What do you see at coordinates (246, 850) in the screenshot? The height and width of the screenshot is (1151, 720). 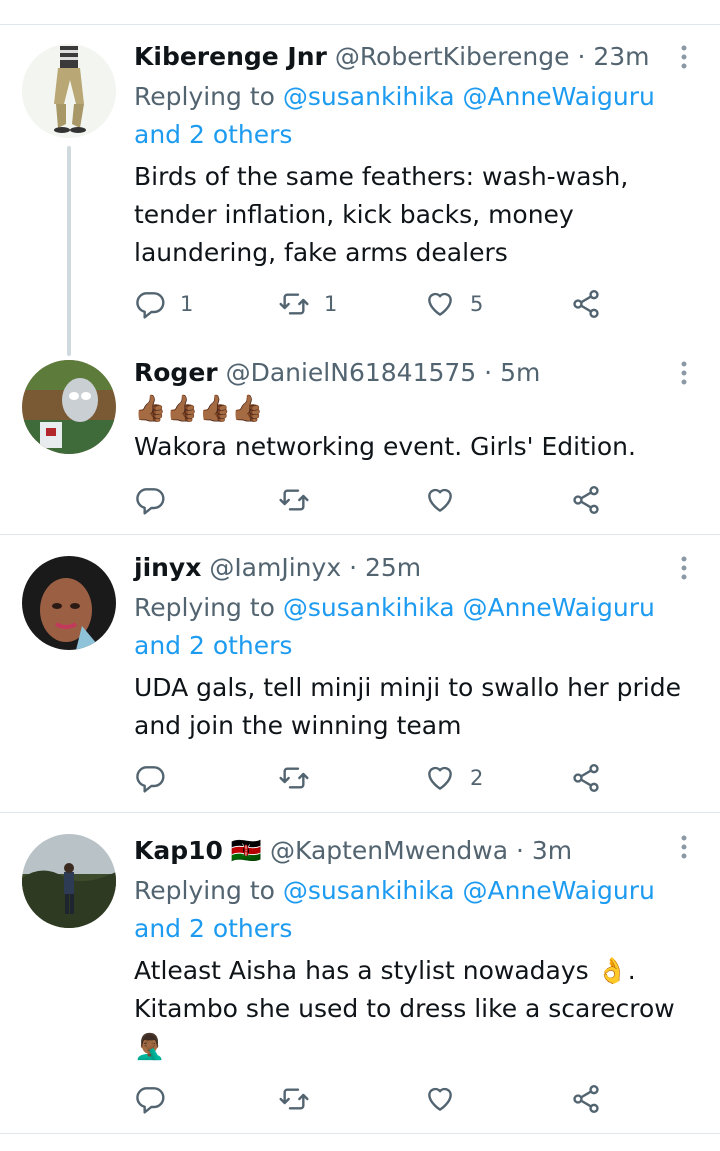 I see `kenya-flag: 🇰🇪` at bounding box center [246, 850].